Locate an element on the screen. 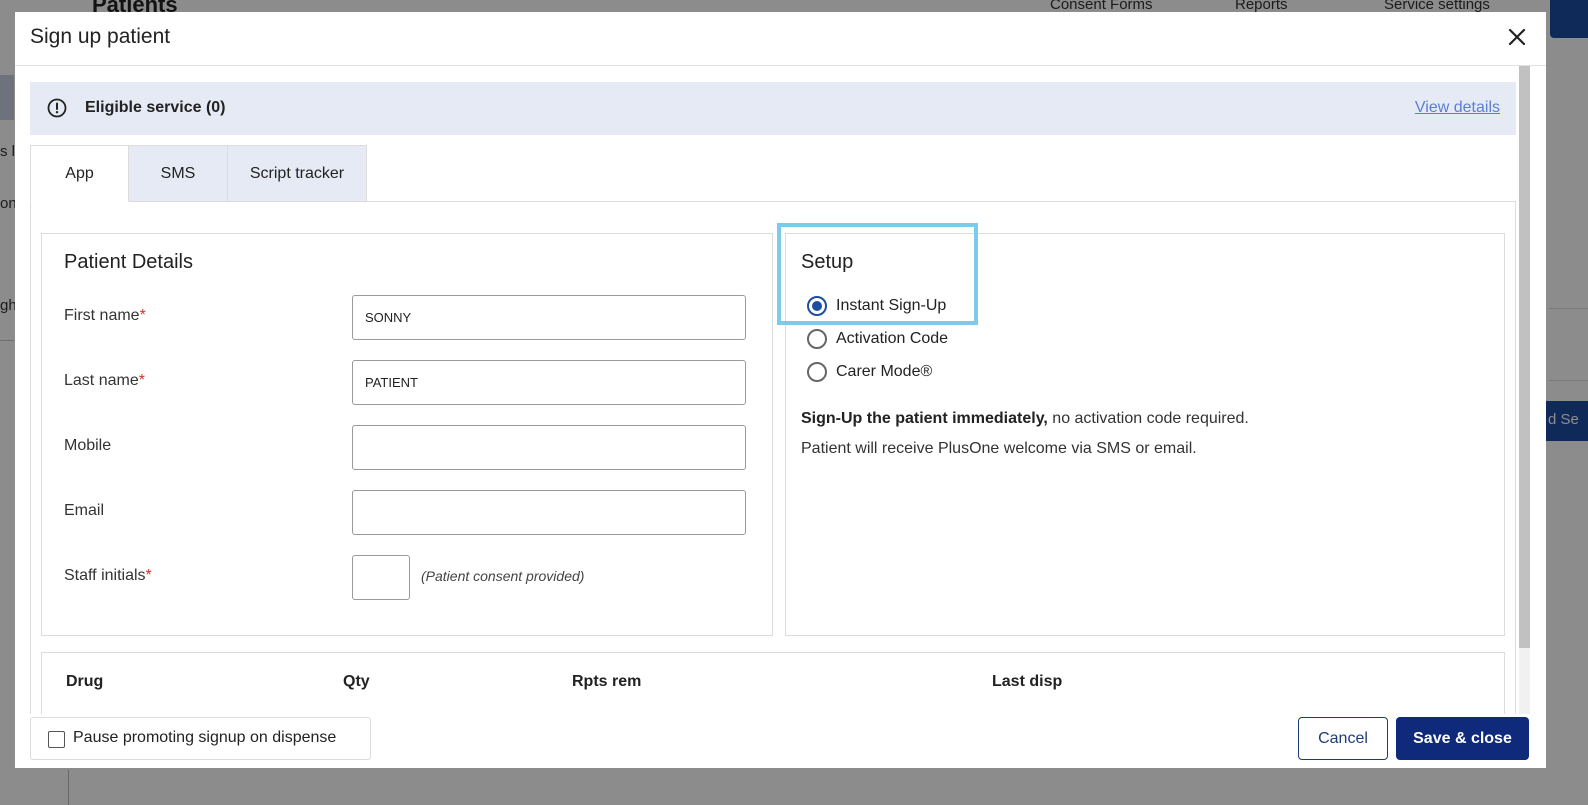 The image size is (1588, 805). save-close-button: Save & close is located at coordinates (1462, 738).